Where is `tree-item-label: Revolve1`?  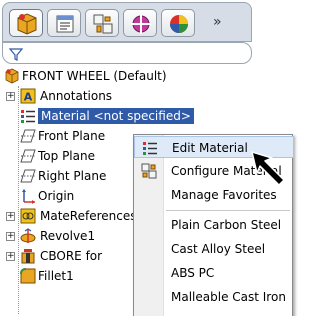
tree-item-label: Revolve1 is located at coordinates (68, 236).